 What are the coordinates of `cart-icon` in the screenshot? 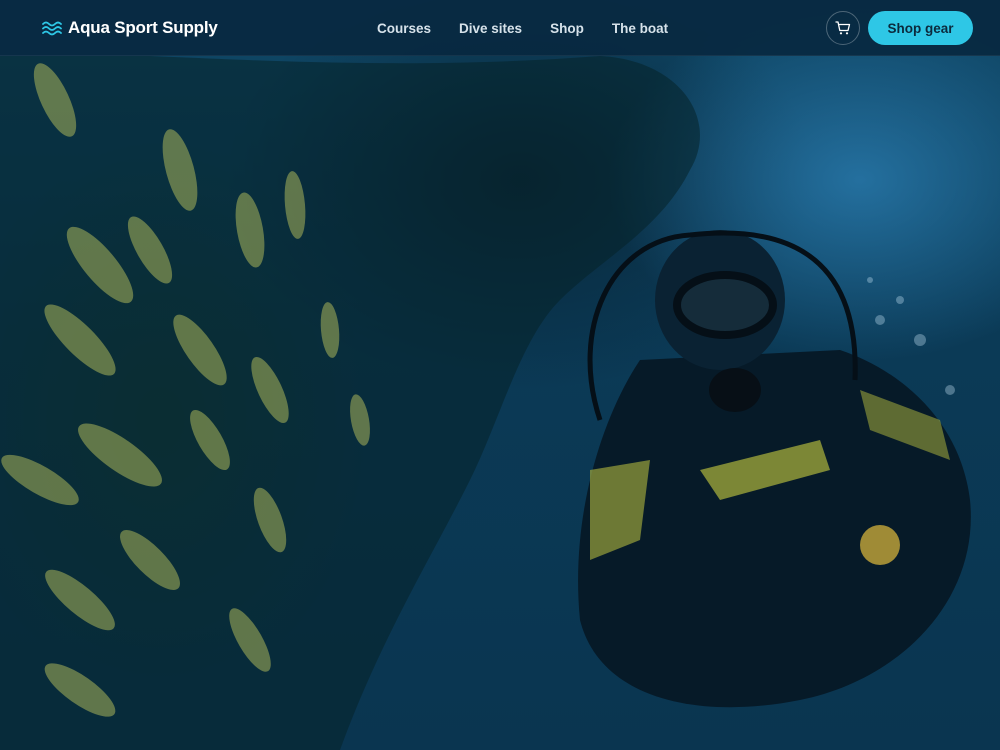 It's located at (843, 28).